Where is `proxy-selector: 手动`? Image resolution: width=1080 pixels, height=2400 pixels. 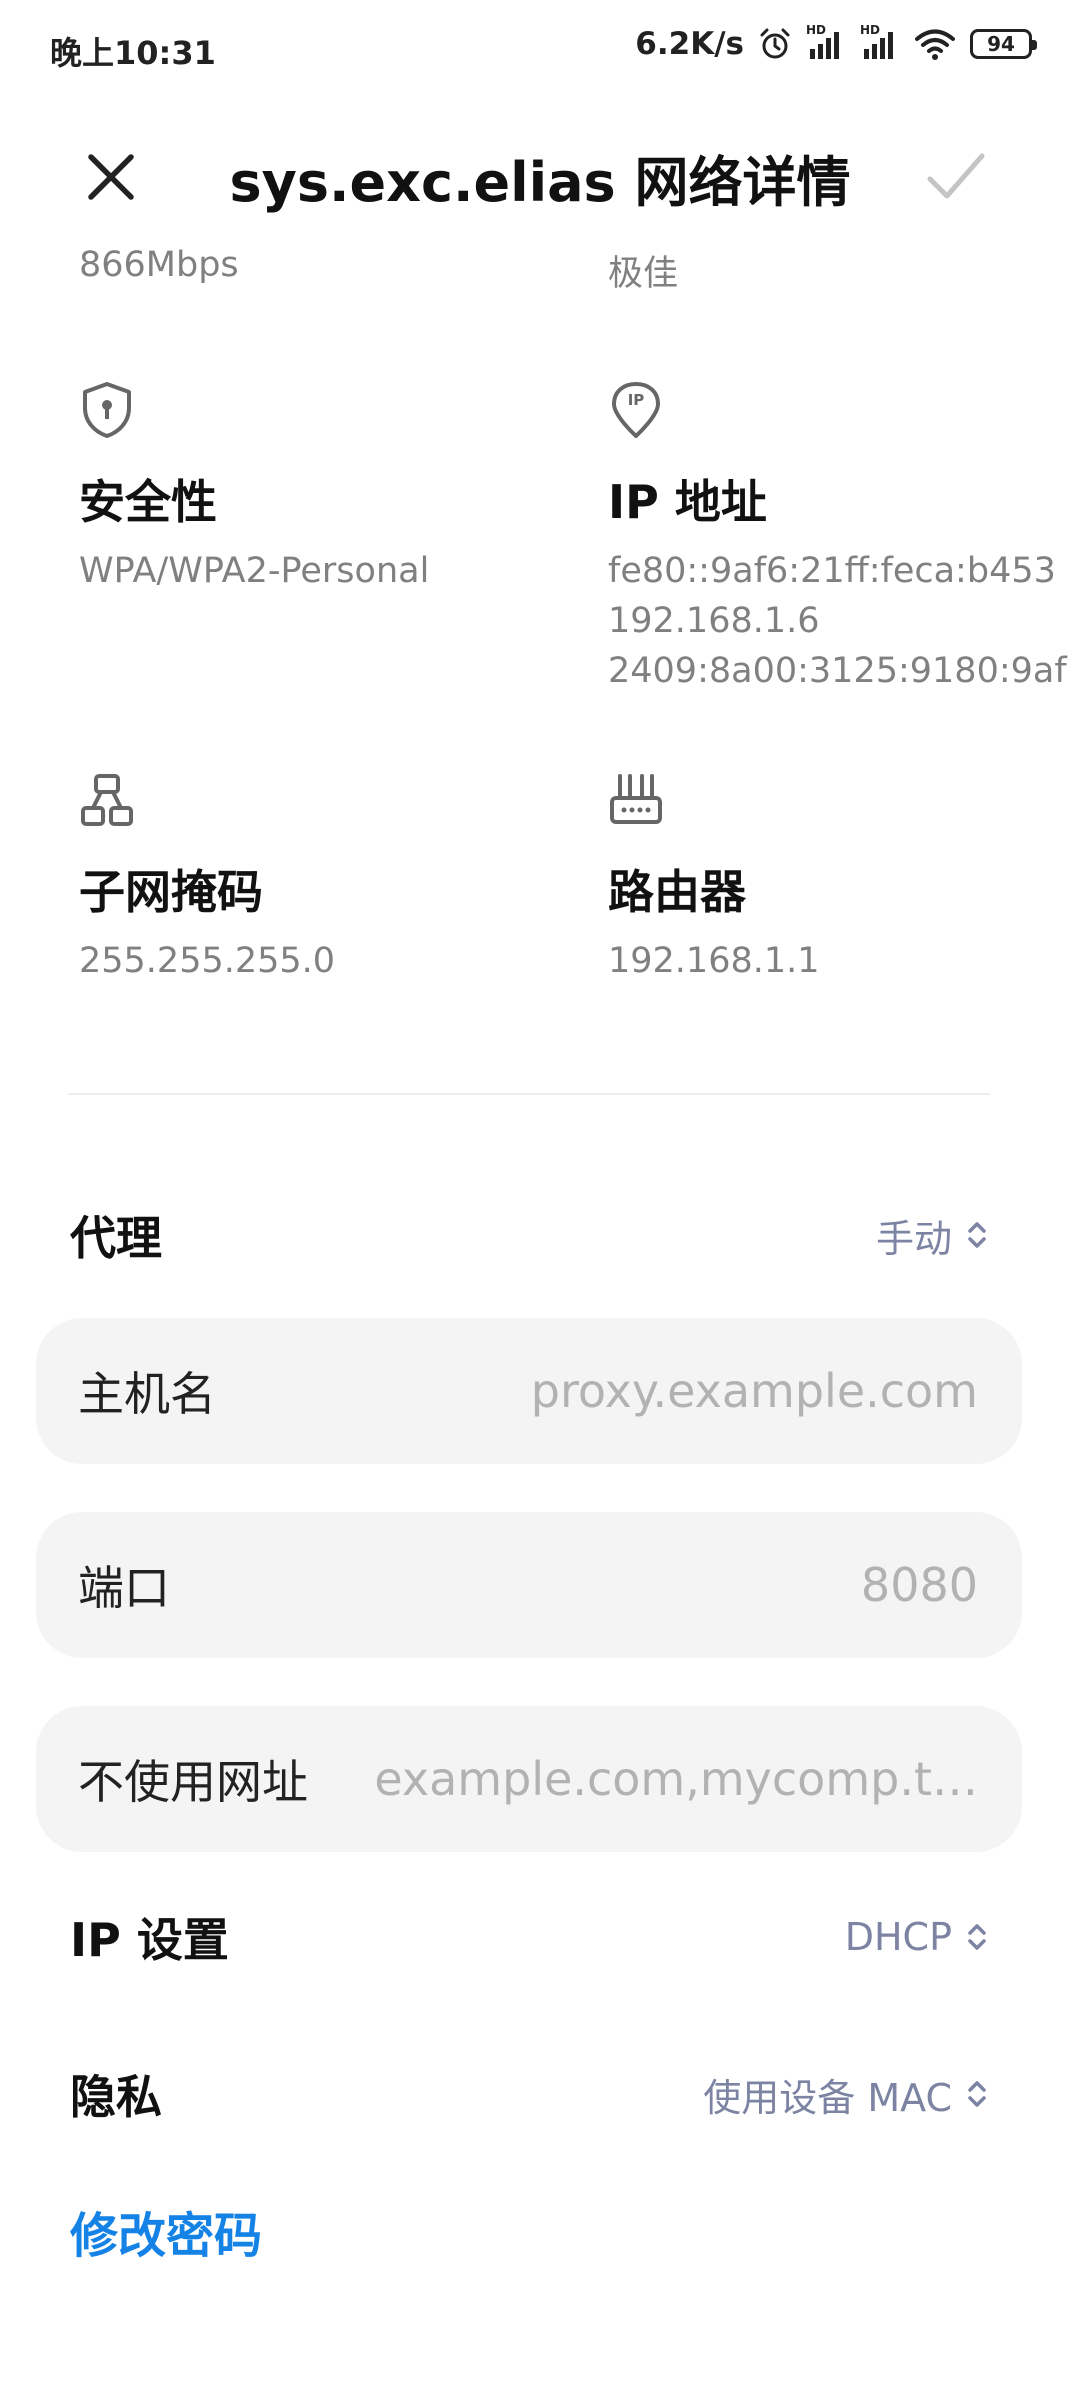
proxy-selector: 手动 is located at coordinates (933, 1235).